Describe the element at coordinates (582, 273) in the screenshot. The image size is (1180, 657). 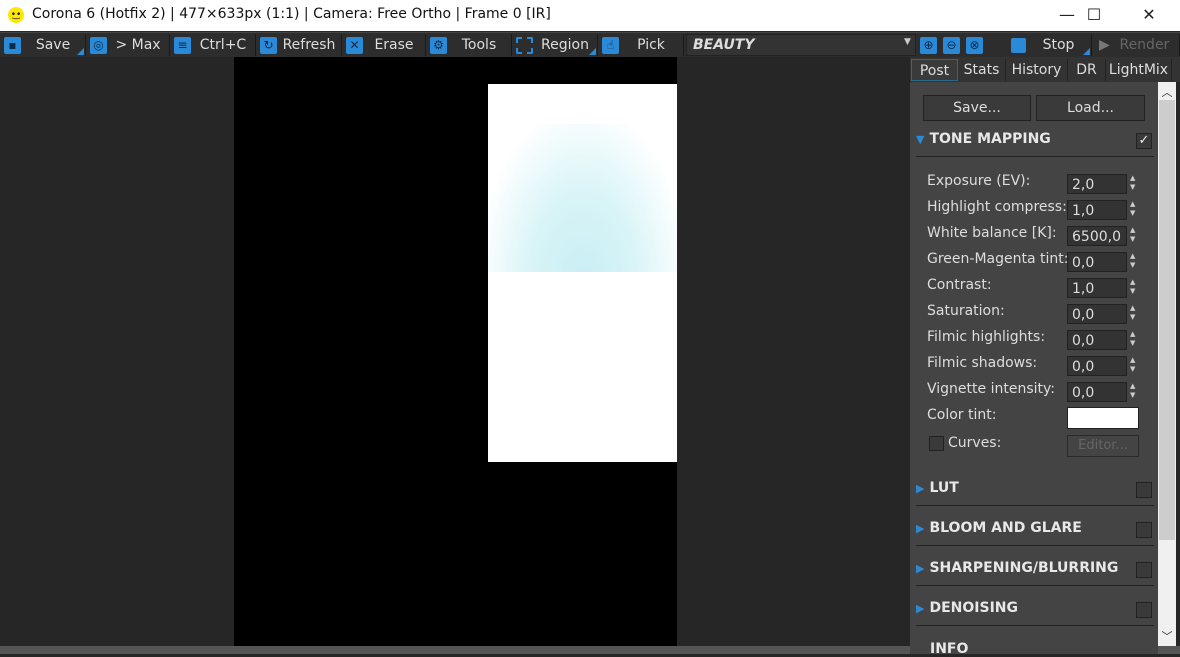
I see `render-image` at that location.